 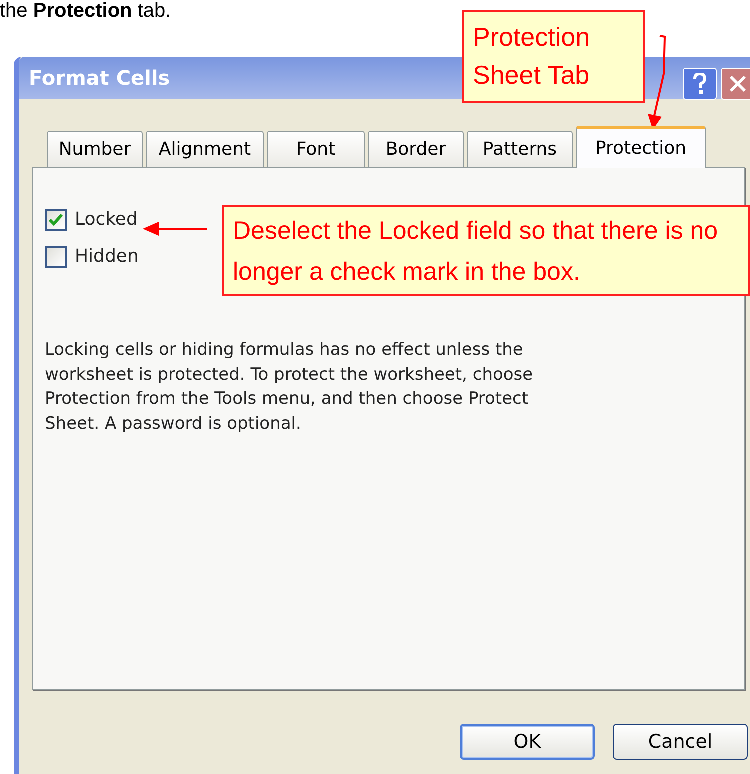 I want to click on tab: Alignment, so click(x=205, y=149).